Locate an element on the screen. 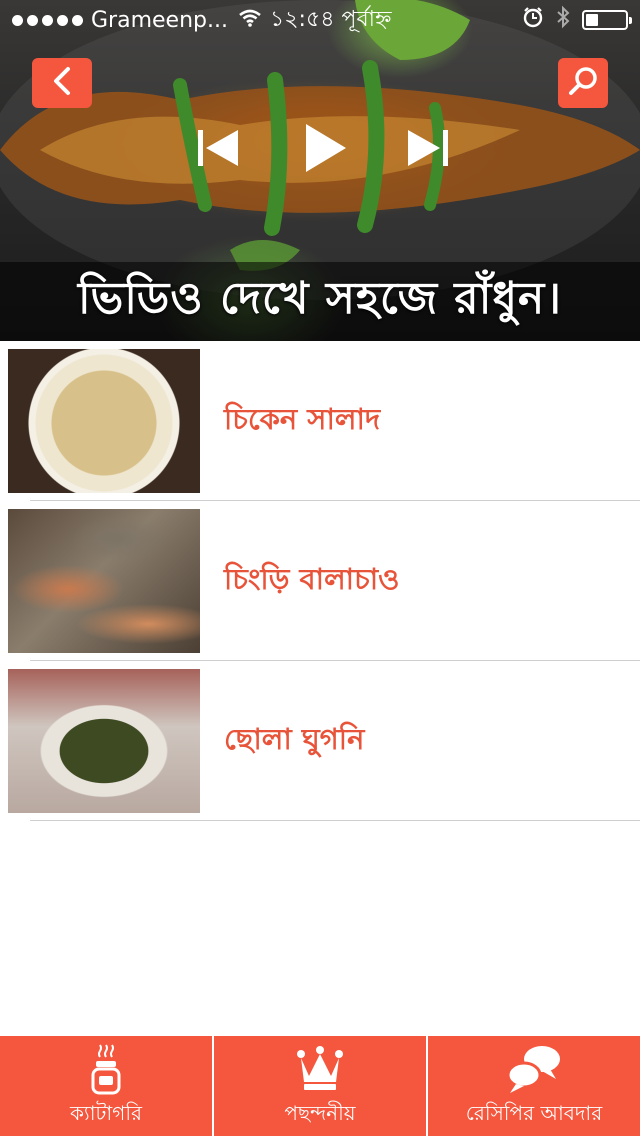 This screenshot has width=640, height=1136. search-button is located at coordinates (583, 83).